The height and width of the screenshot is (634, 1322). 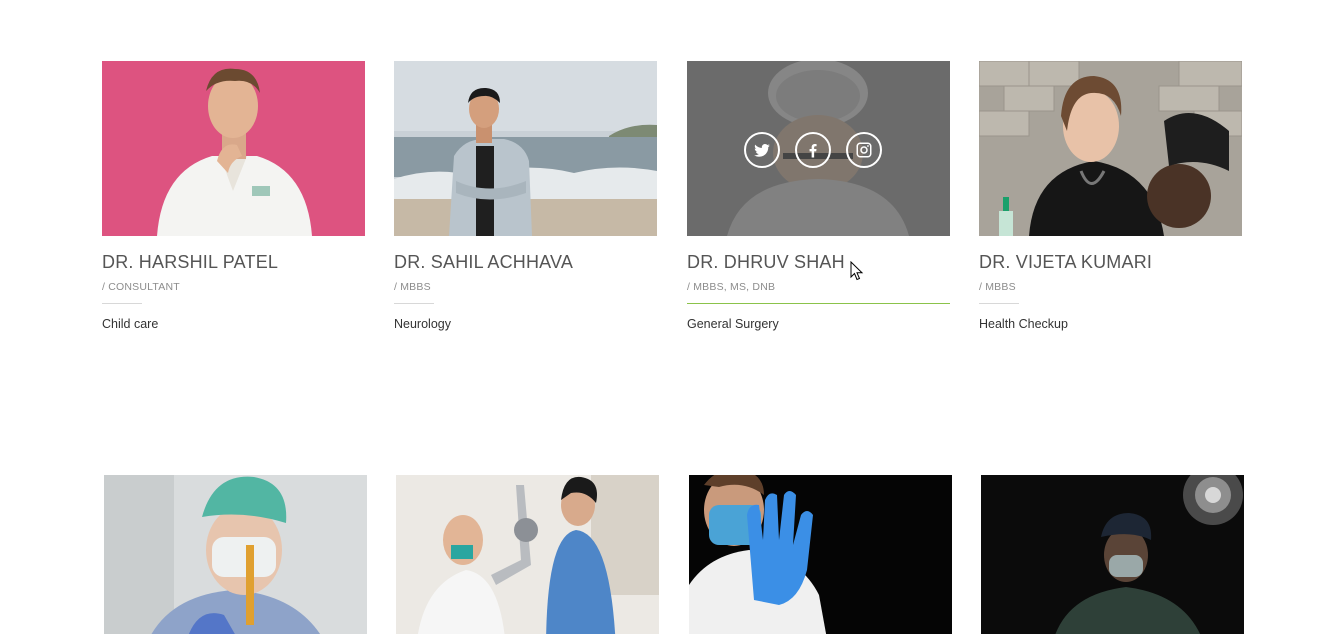 What do you see at coordinates (731, 287) in the screenshot?
I see `doctor-qualification: / MBBS, MS, DNB` at bounding box center [731, 287].